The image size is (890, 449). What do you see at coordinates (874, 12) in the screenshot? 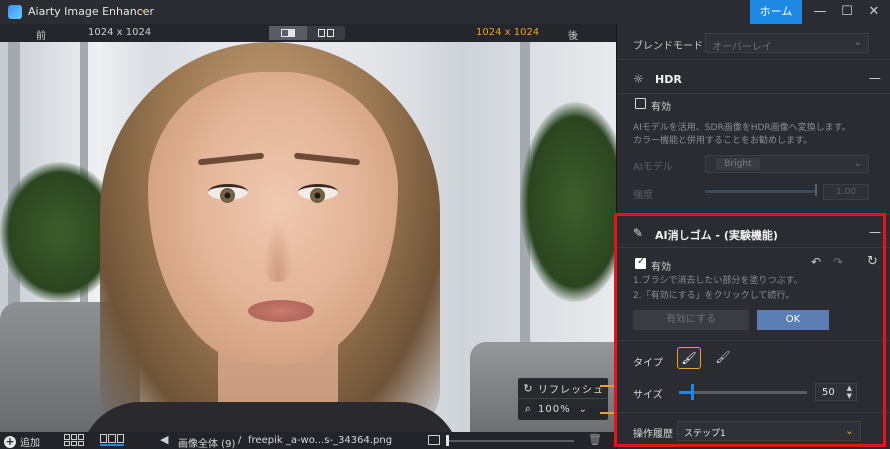
I see `close-button: ✕` at bounding box center [874, 12].